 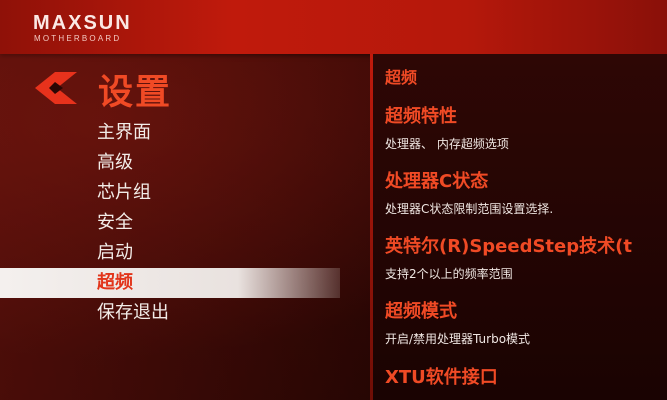 I want to click on option-description: 处理器、 内存超频选项, so click(x=447, y=144).